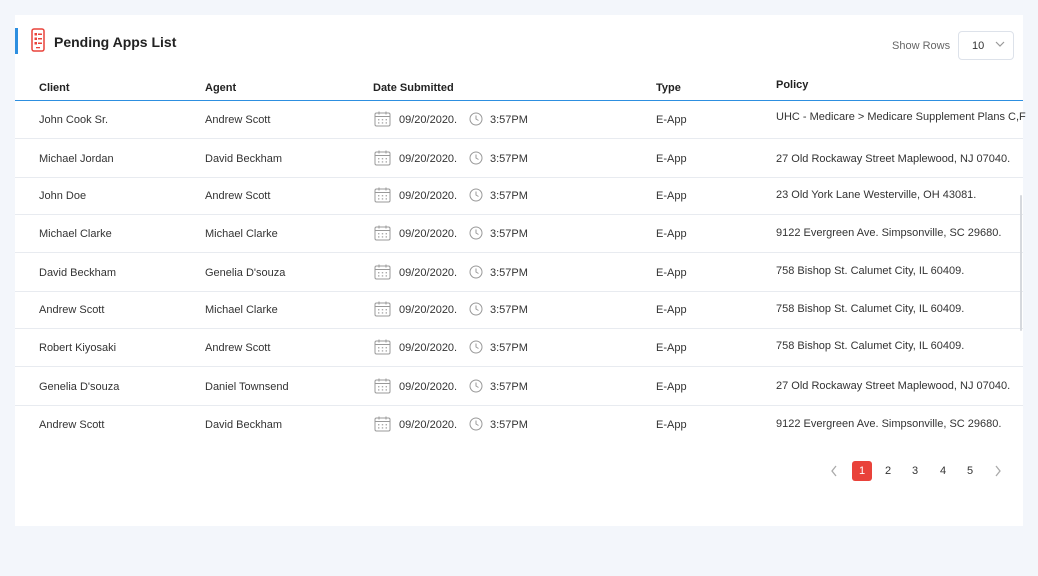  Describe the element at coordinates (978, 46) in the screenshot. I see `rows-per-page-value: 10` at that location.